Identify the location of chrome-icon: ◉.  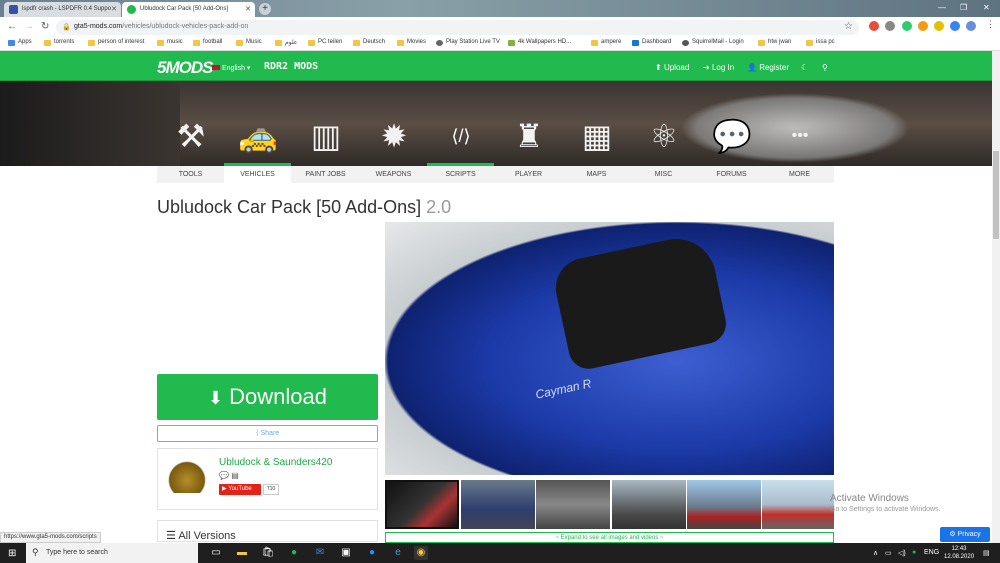
(421, 553).